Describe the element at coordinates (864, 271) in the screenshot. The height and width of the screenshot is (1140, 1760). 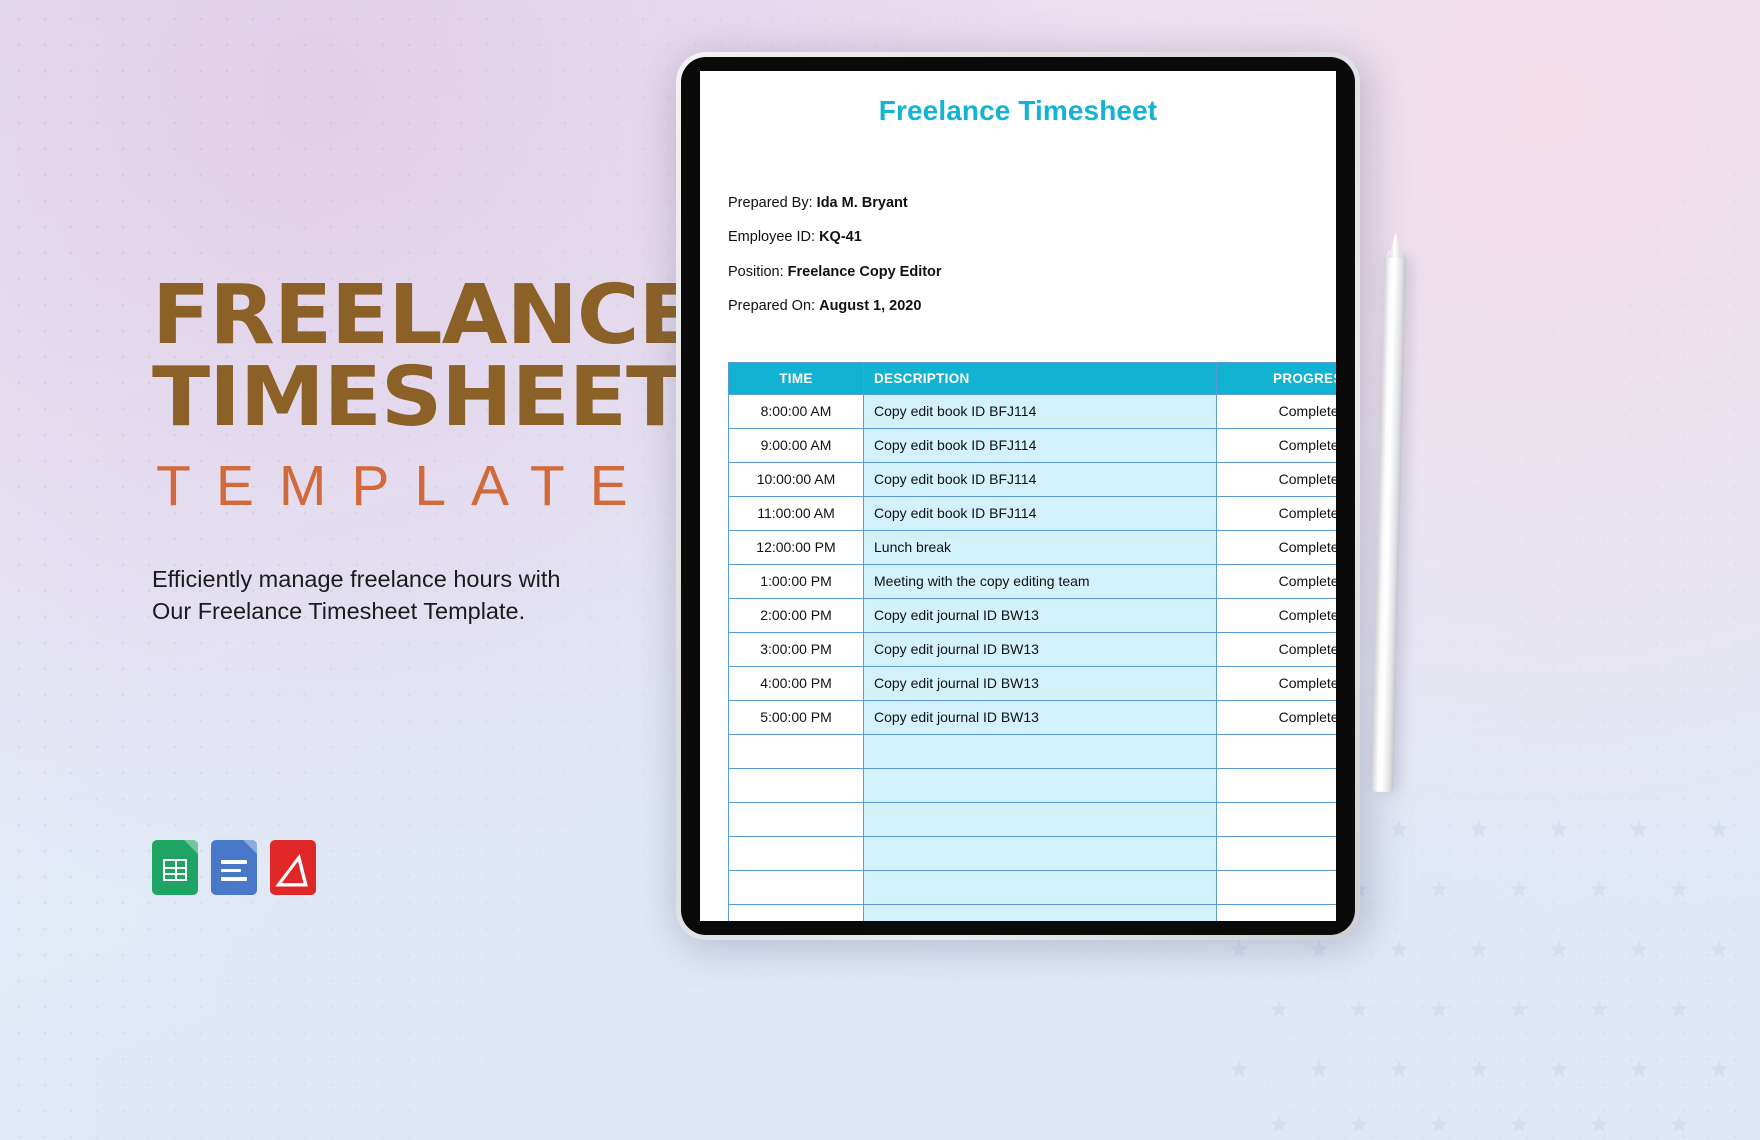
I see `meta-value-position: Freelance Copy Editor` at that location.